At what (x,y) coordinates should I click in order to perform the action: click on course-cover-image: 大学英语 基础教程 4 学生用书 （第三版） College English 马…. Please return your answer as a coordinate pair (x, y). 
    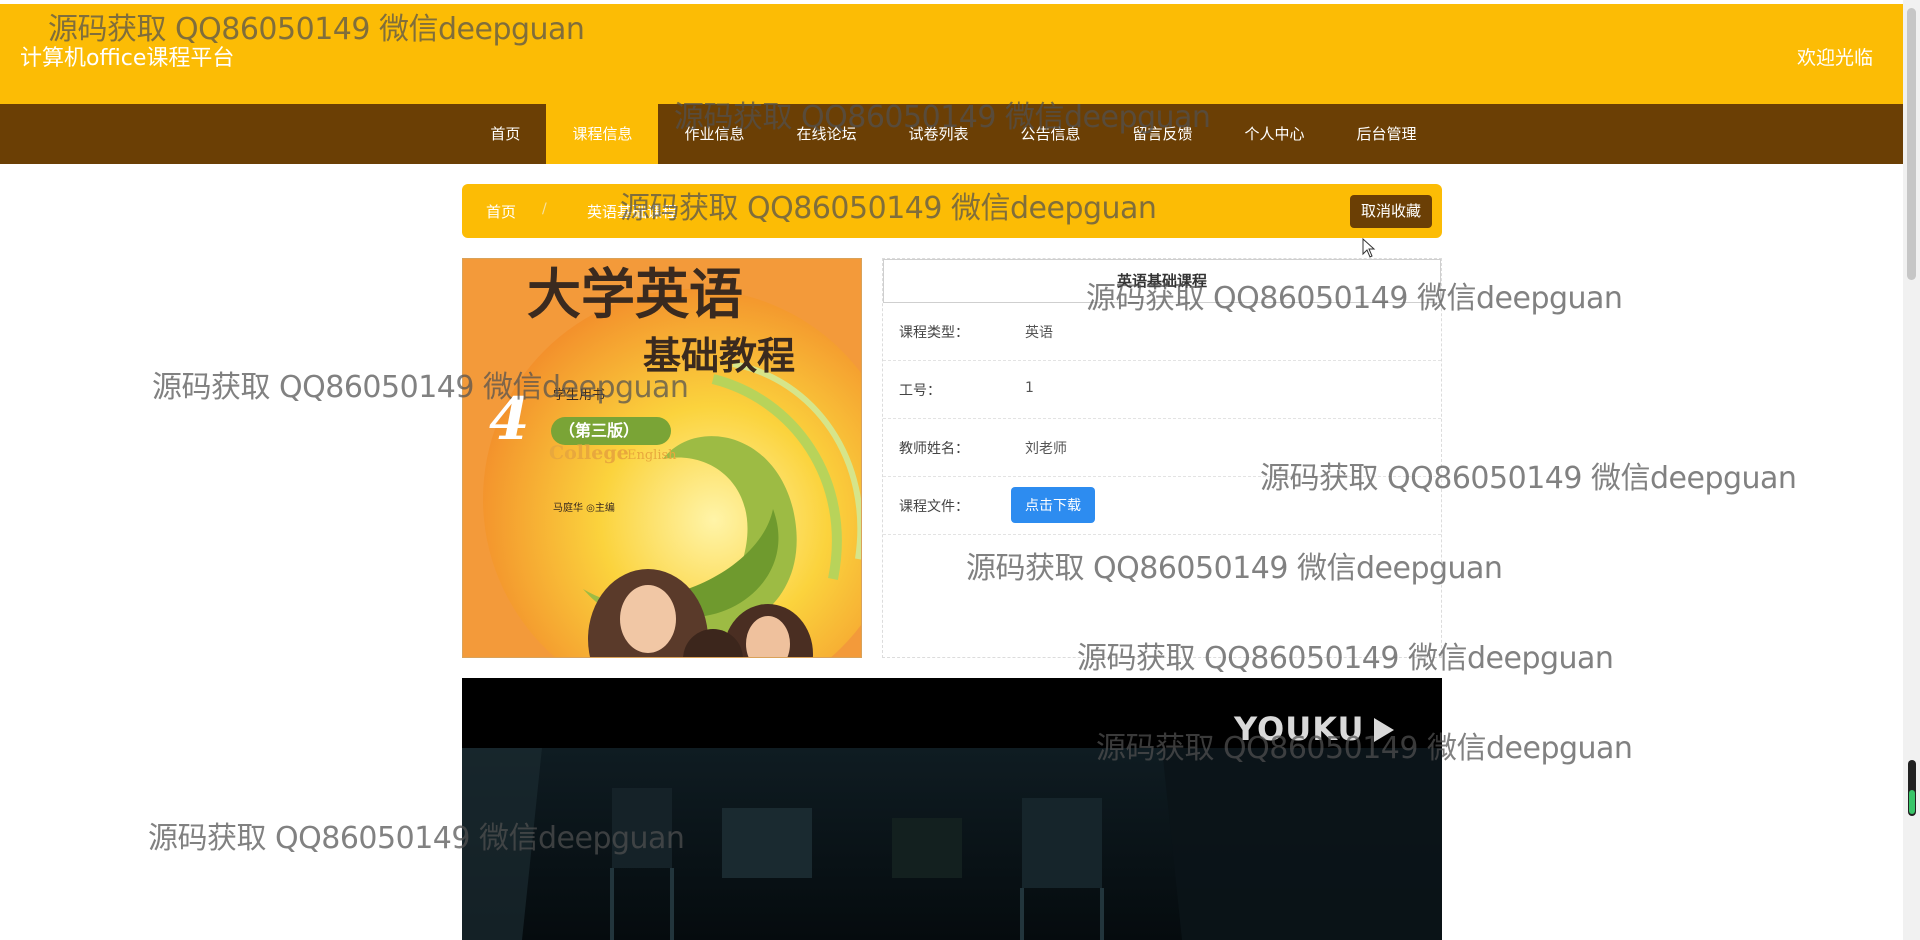
    Looking at the image, I should click on (662, 458).